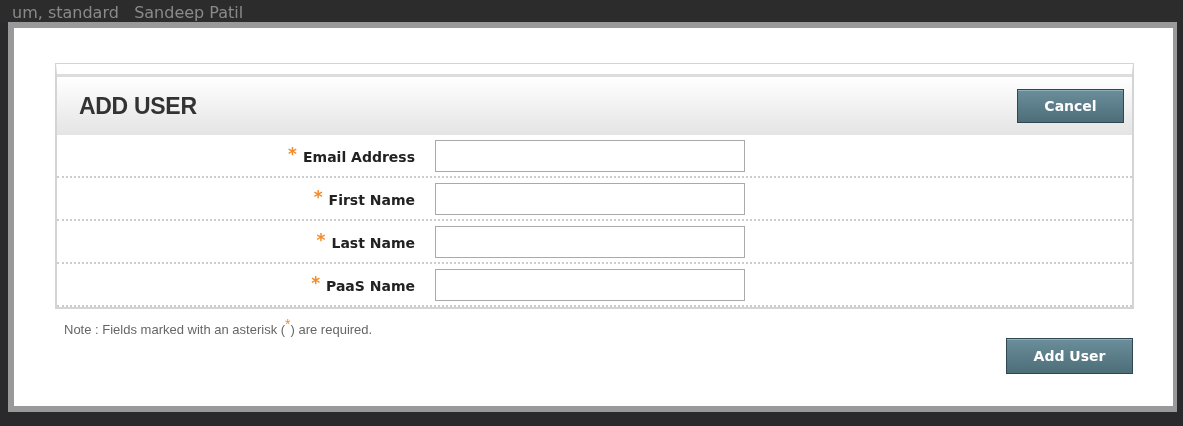 This screenshot has width=1183, height=426. What do you see at coordinates (138, 106) in the screenshot?
I see `dialog-title: ADD USER` at bounding box center [138, 106].